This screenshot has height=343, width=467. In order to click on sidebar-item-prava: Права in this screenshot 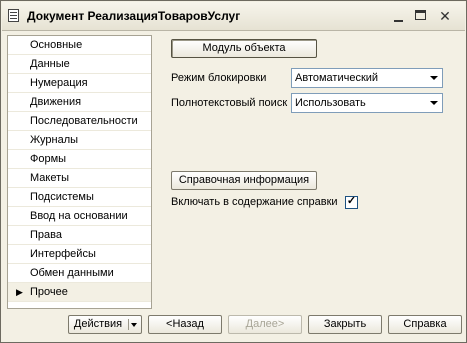, I will do `click(79, 235)`.